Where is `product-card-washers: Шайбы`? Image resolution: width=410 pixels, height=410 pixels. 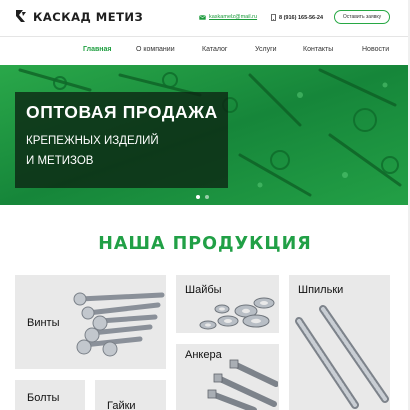 product-card-washers: Шайбы is located at coordinates (227, 304).